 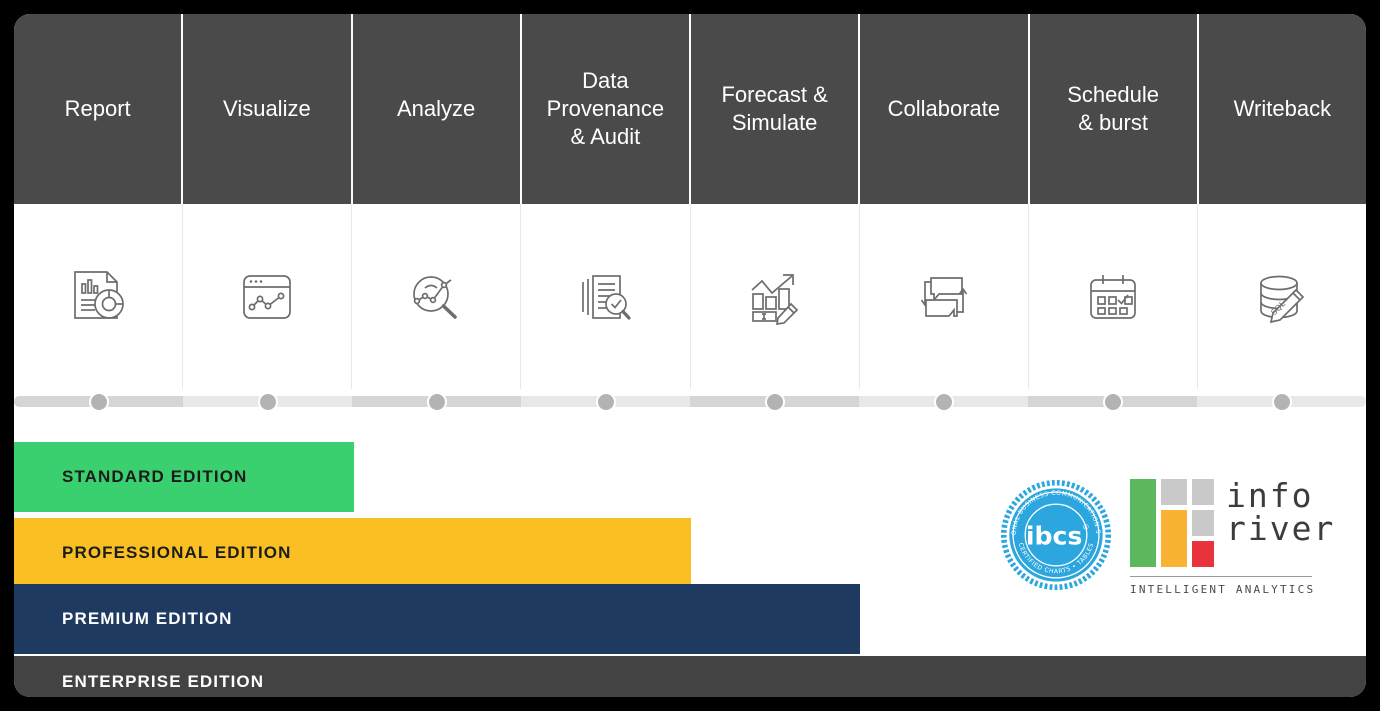 I want to click on icon-cell-forecast, so click(x=775, y=296).